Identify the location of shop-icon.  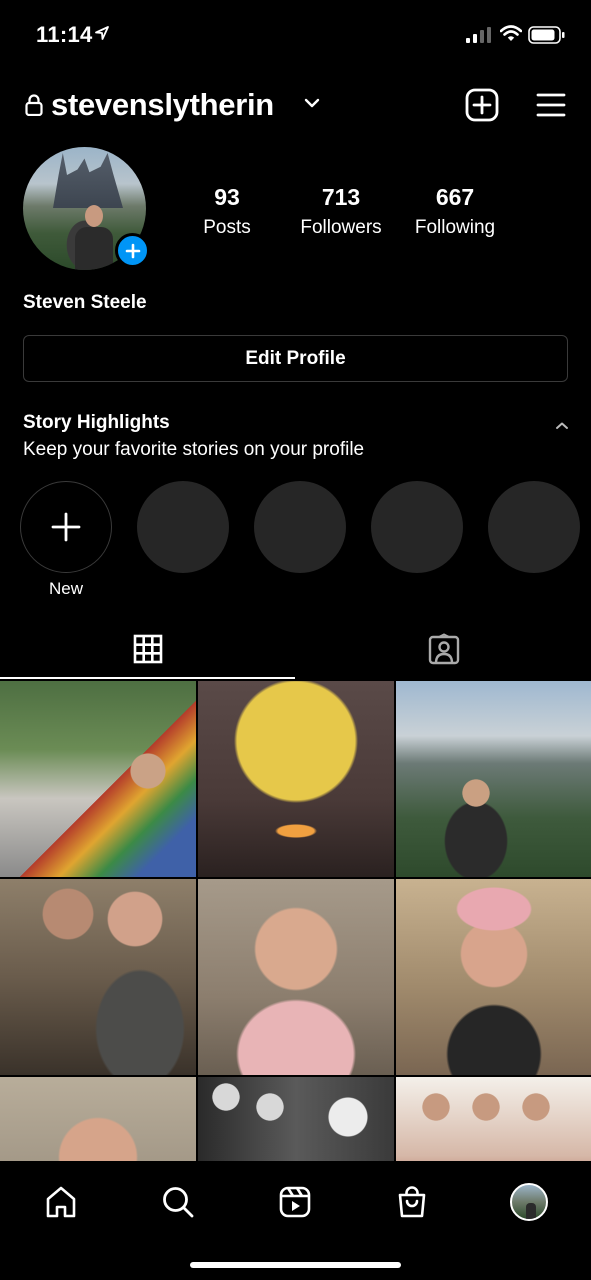
(412, 1202).